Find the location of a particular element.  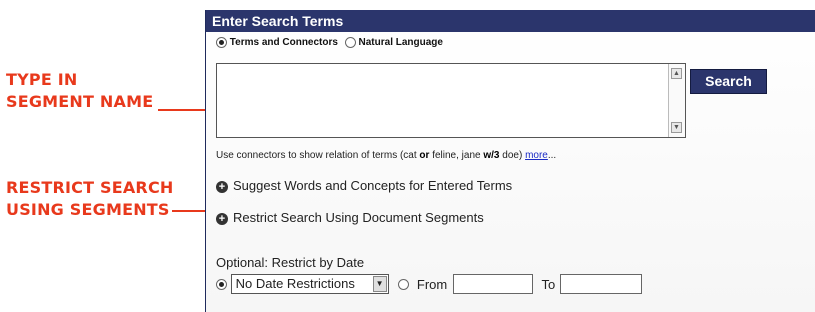

search-button: Search is located at coordinates (728, 81).